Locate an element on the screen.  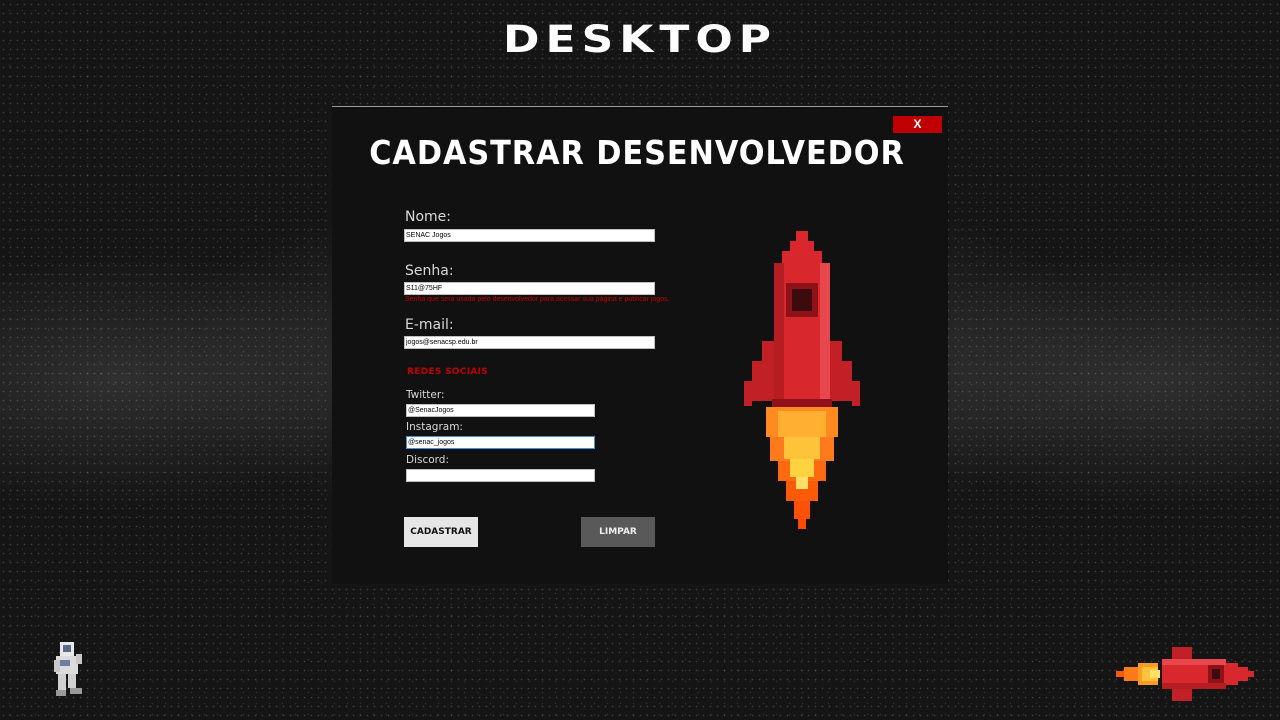
close-button: X is located at coordinates (917, 124).